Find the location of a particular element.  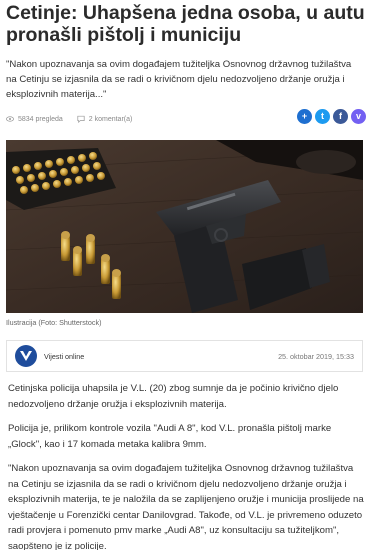

eye-icon is located at coordinates (10, 119).